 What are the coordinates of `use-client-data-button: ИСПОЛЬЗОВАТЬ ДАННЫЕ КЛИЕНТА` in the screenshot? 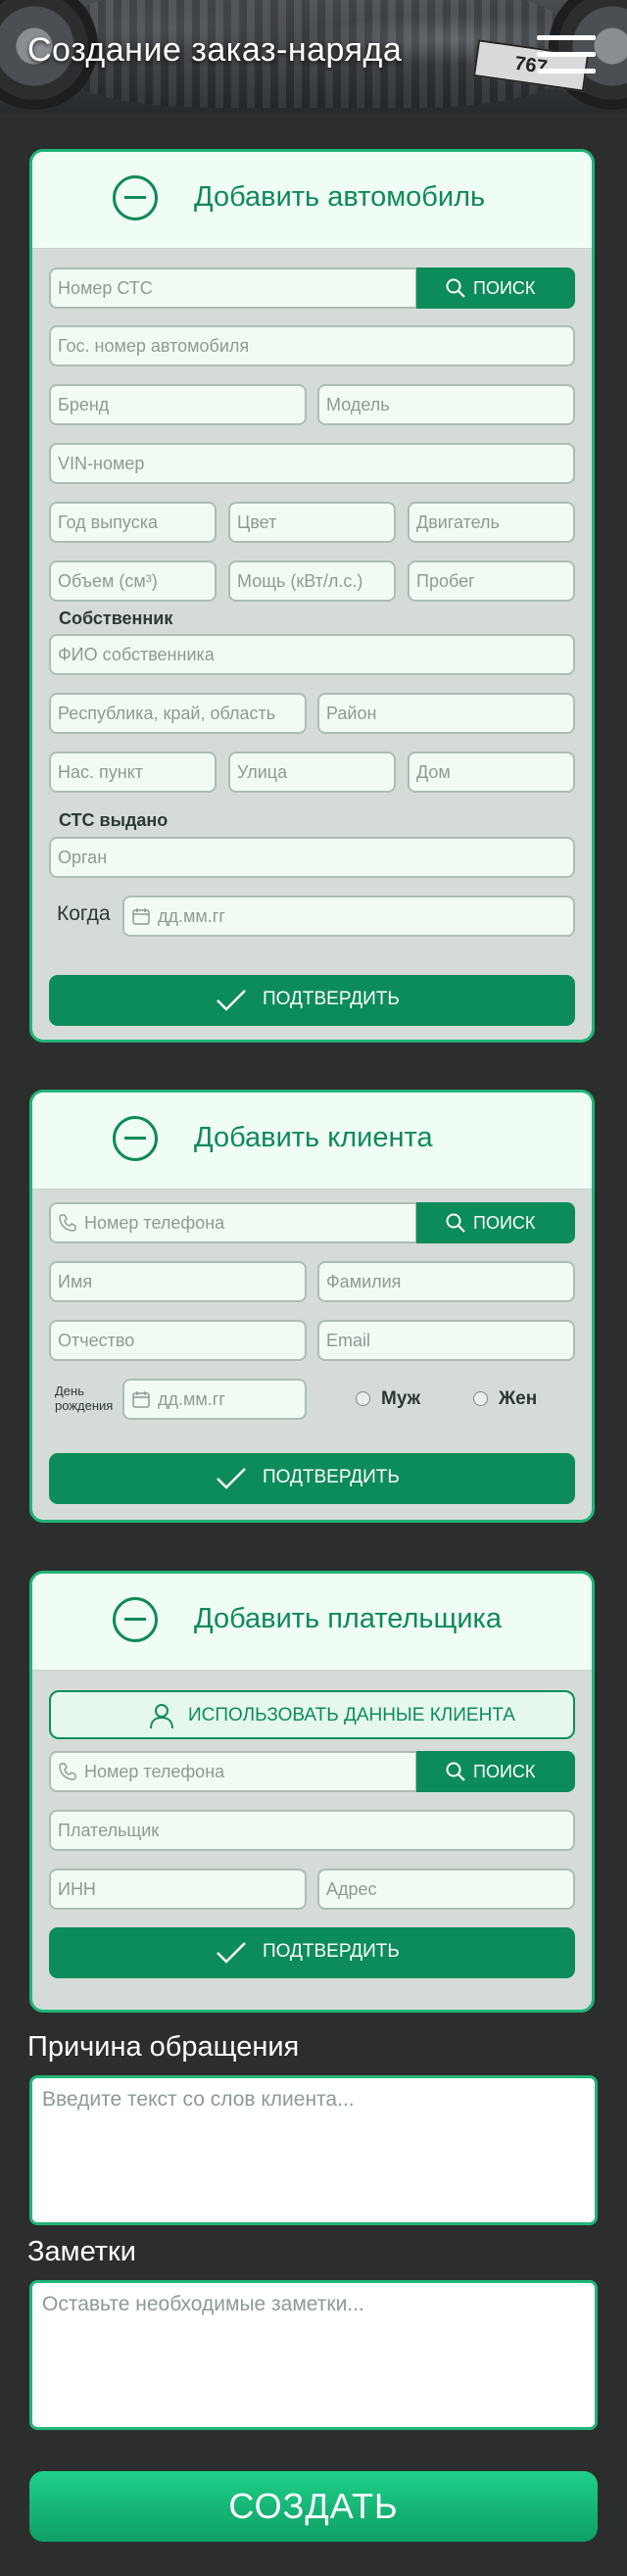 It's located at (312, 1714).